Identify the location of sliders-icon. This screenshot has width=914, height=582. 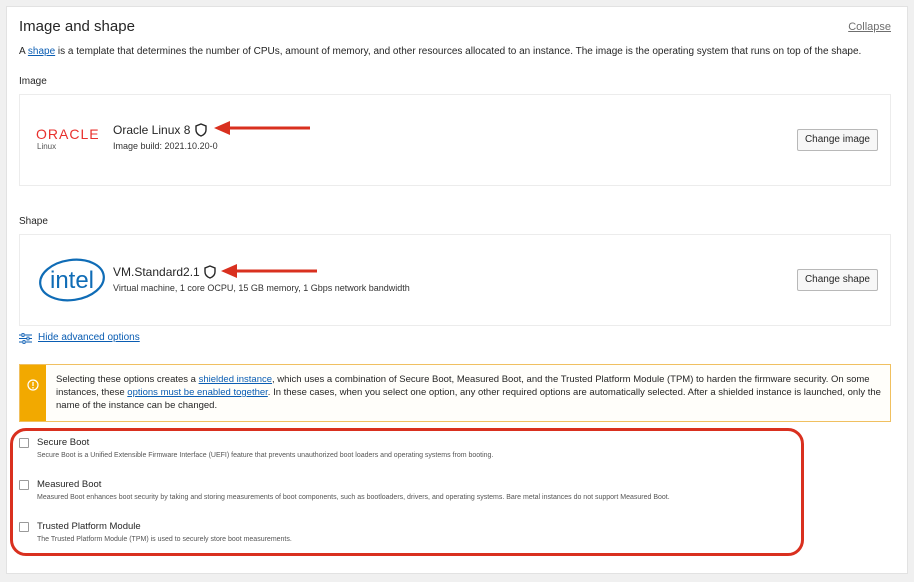
(25, 338).